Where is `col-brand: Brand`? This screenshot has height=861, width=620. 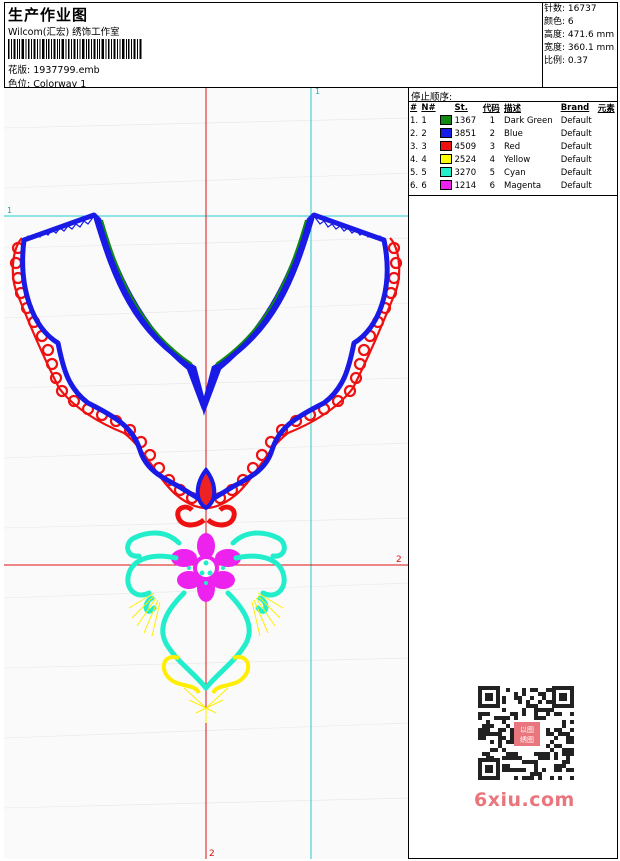
col-brand: Brand is located at coordinates (575, 108).